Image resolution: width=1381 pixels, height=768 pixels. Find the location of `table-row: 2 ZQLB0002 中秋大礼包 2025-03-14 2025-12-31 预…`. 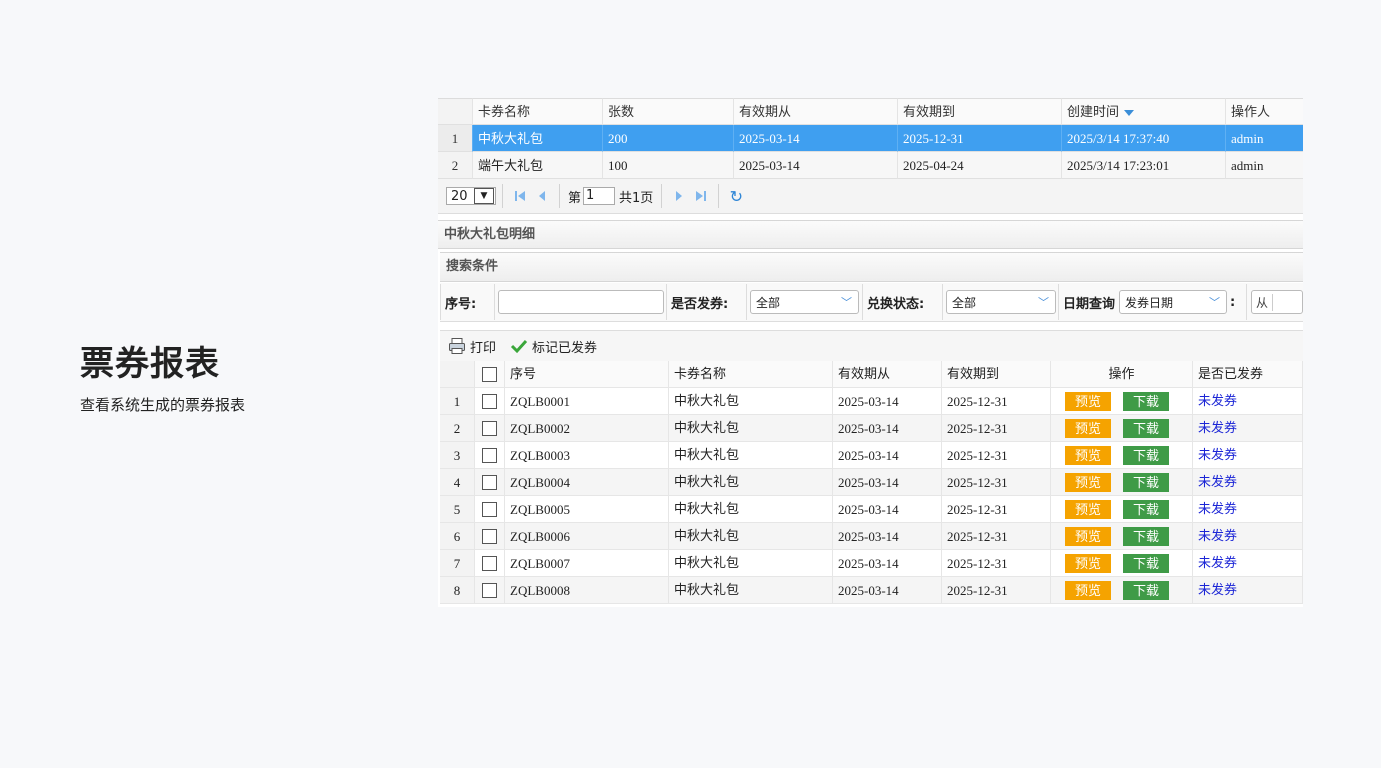

table-row: 2 ZQLB0002 中秋大礼包 2025-03-14 2025-12-31 预… is located at coordinates (871, 428).